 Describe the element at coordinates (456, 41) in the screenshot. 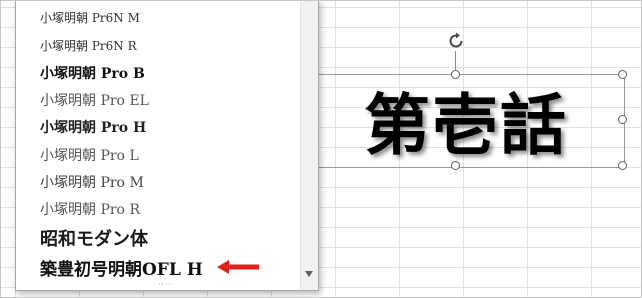

I see `rotate-handle-icon` at that location.